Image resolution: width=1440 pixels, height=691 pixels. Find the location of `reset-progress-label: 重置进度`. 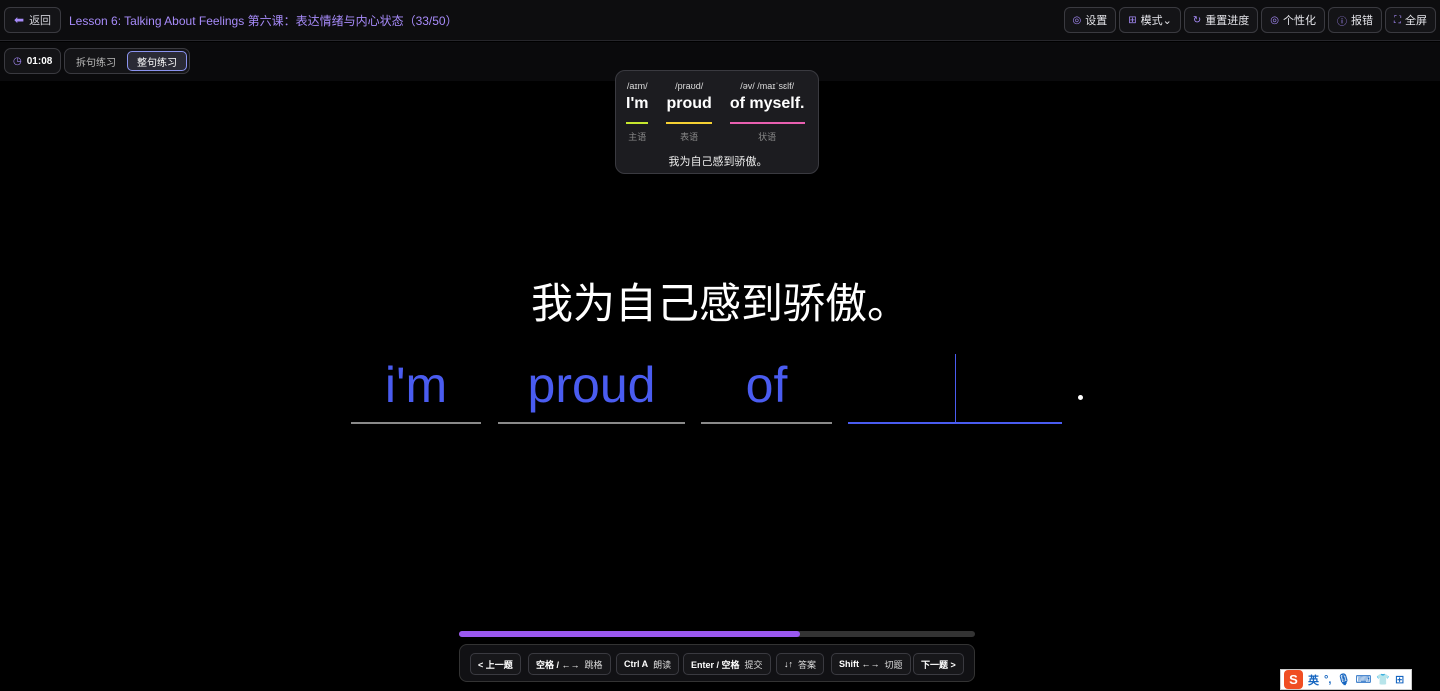

reset-progress-label: 重置进度 is located at coordinates (1227, 21).